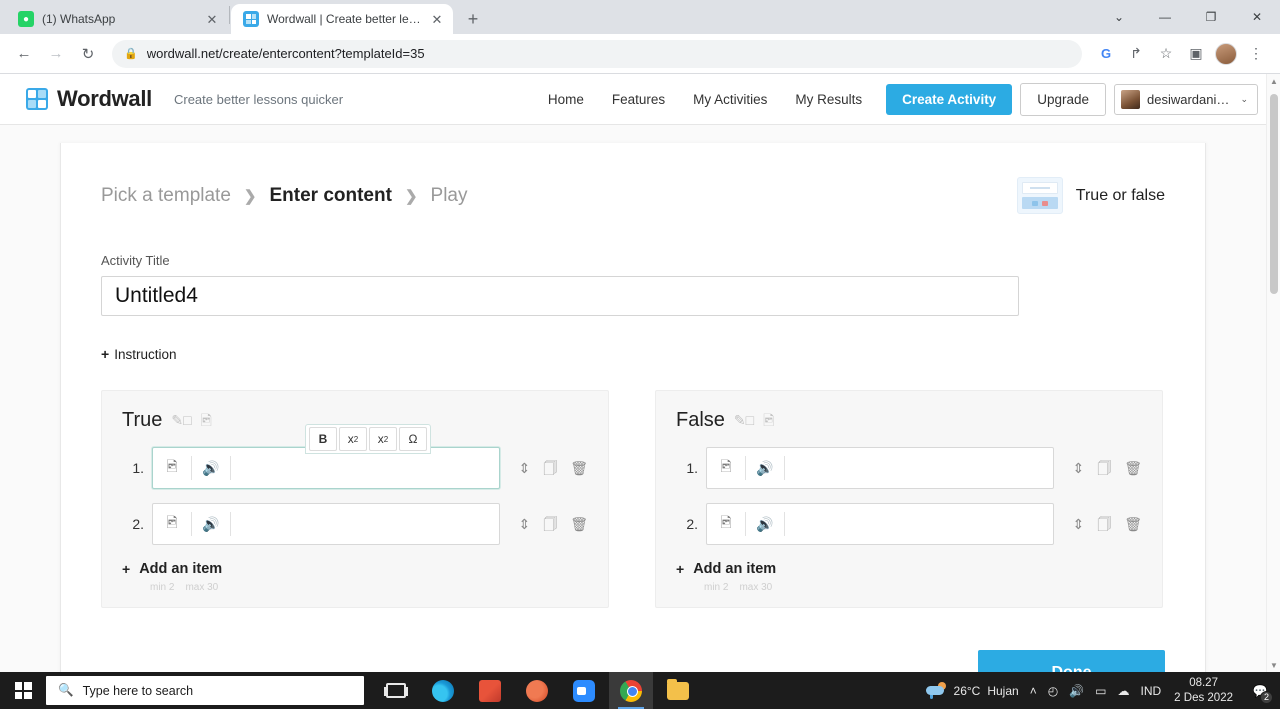 The width and height of the screenshot is (1280, 719). Describe the element at coordinates (443, 690) in the screenshot. I see `taskbar-app-edge` at that location.